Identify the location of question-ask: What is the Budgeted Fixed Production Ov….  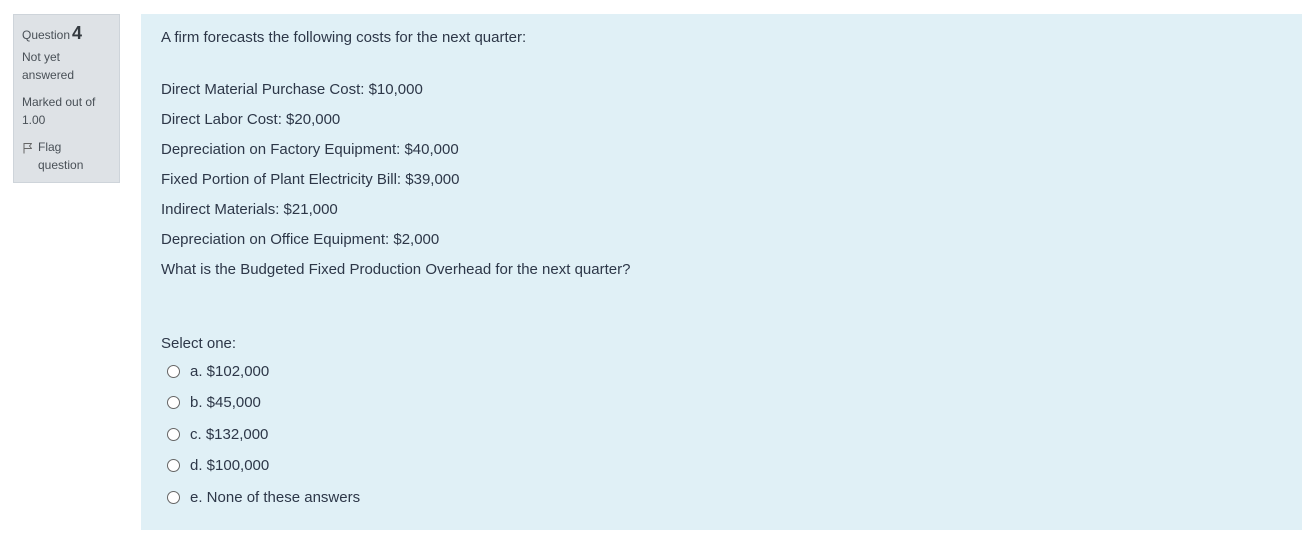
(396, 269).